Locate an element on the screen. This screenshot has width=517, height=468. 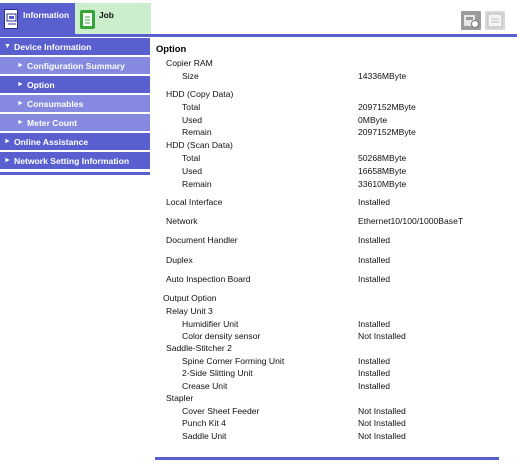
field-value: 33610MByte is located at coordinates (382, 184).